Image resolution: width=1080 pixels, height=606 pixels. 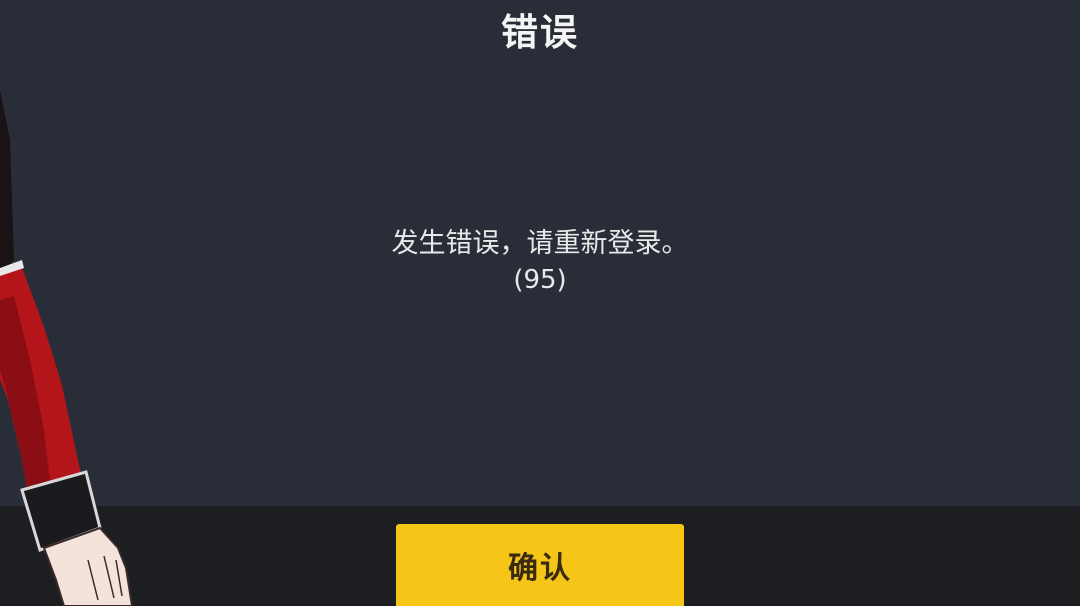 What do you see at coordinates (540, 32) in the screenshot?
I see `dialog-title: 错误` at bounding box center [540, 32].